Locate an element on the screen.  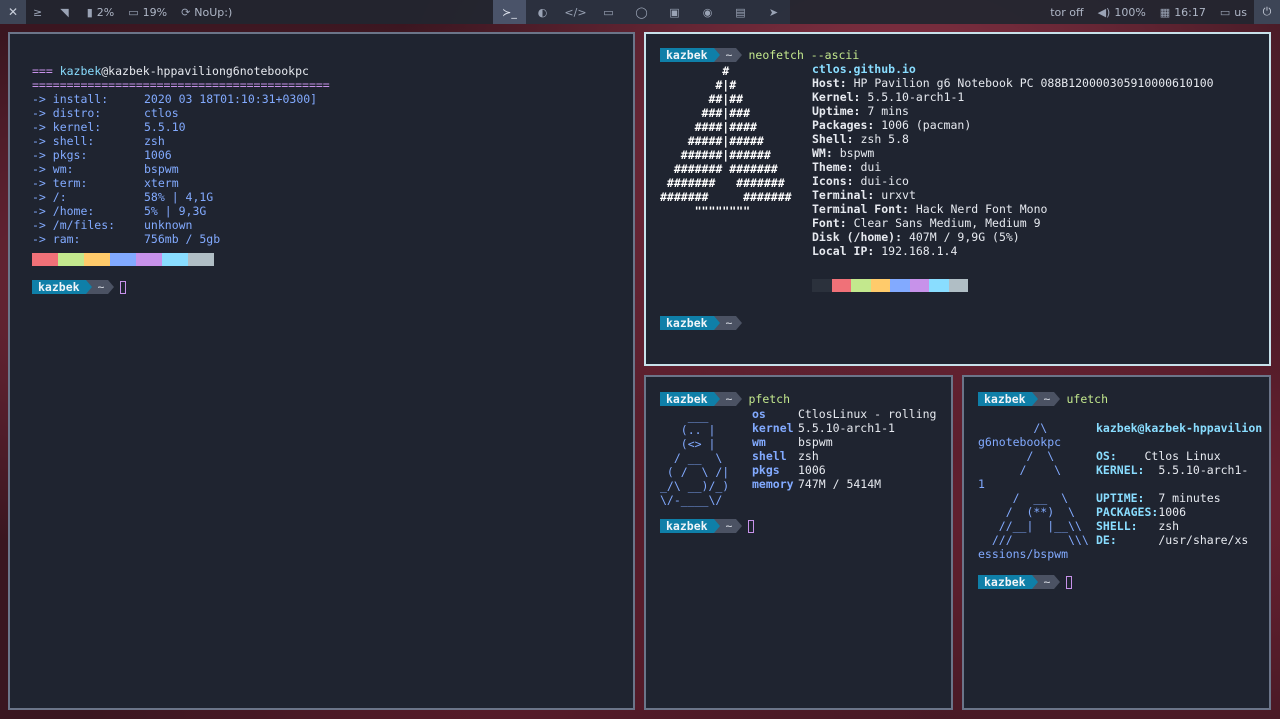
bar-module-icon: ▦ is located at coordinates (1165, 12).